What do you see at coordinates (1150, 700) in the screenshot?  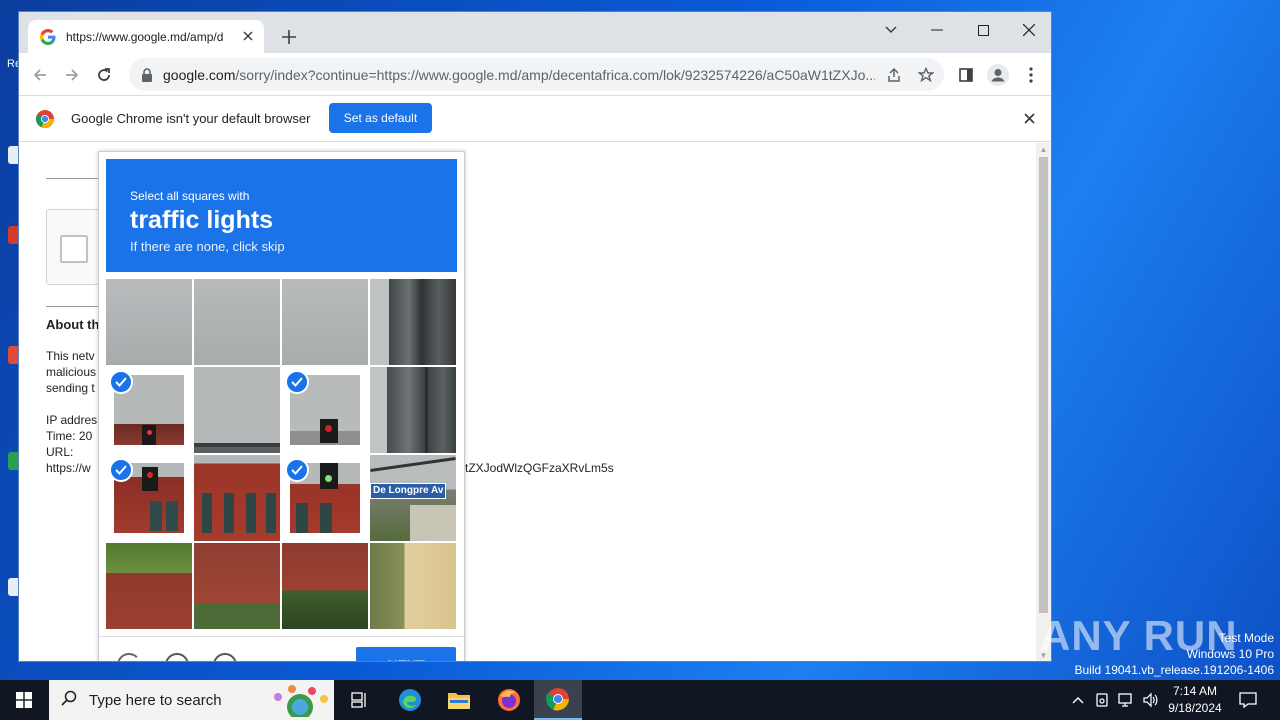 I see `volume-icon` at bounding box center [1150, 700].